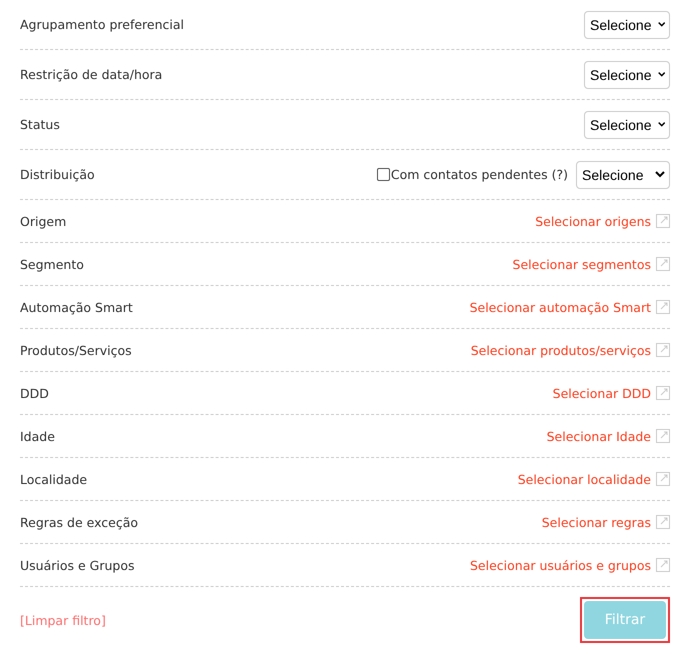 This screenshot has height=647, width=686. I want to click on select-link: Selecionar localidade, so click(584, 479).